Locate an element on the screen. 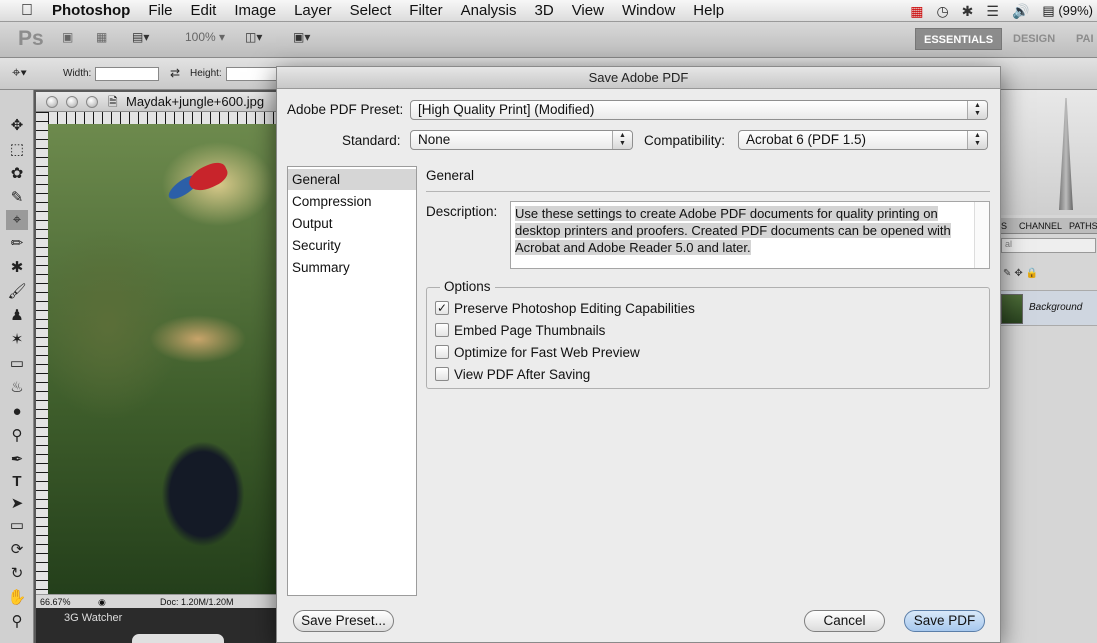 The height and width of the screenshot is (643, 1097). menu-app-photoshop: Photoshop is located at coordinates (91, 10).